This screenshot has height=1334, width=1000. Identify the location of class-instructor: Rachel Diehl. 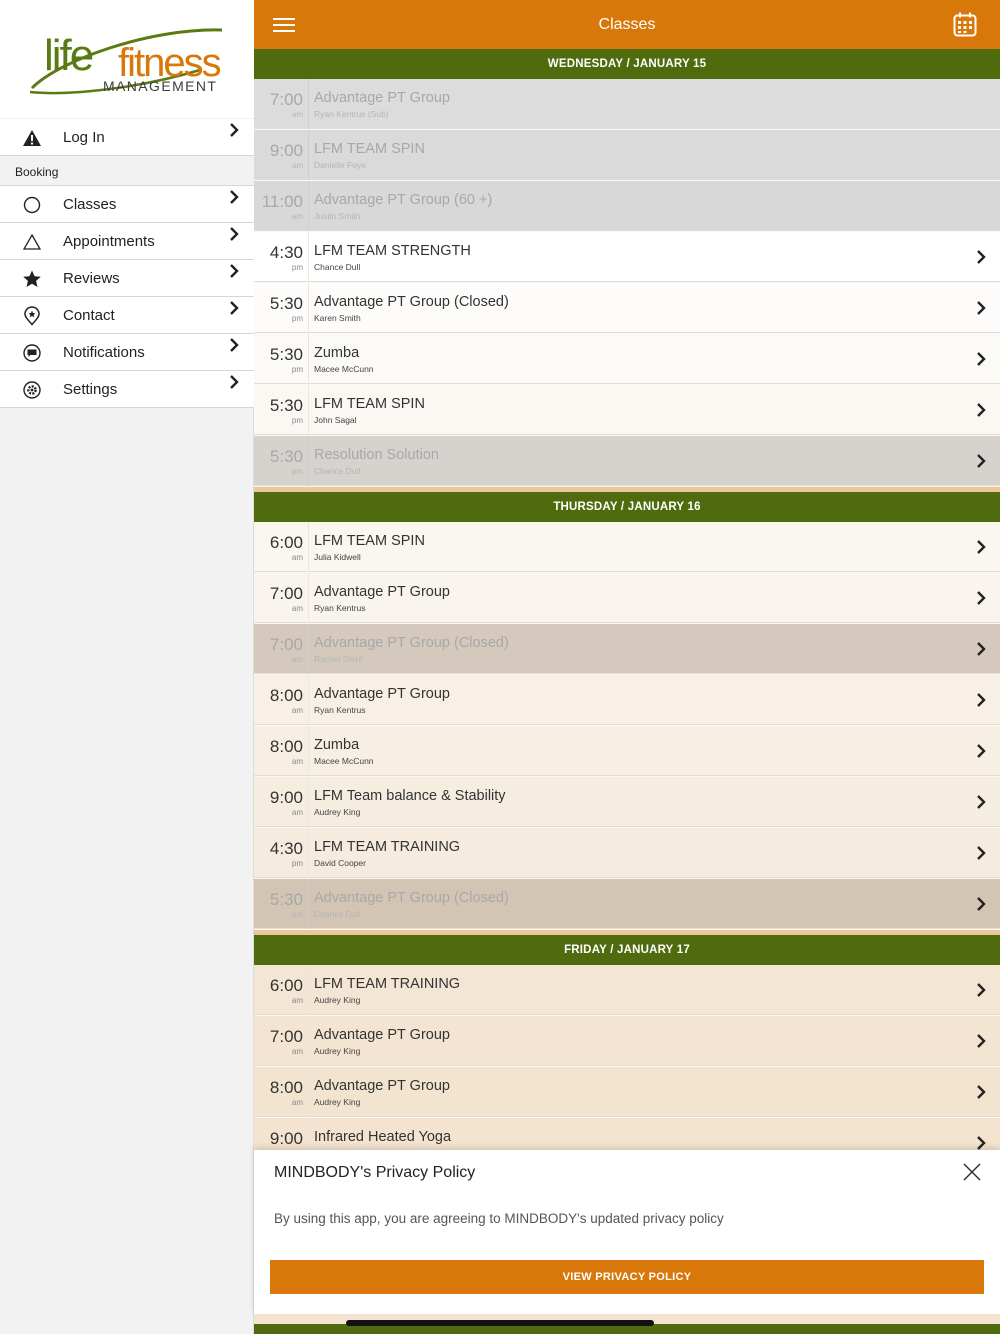
(338, 659).